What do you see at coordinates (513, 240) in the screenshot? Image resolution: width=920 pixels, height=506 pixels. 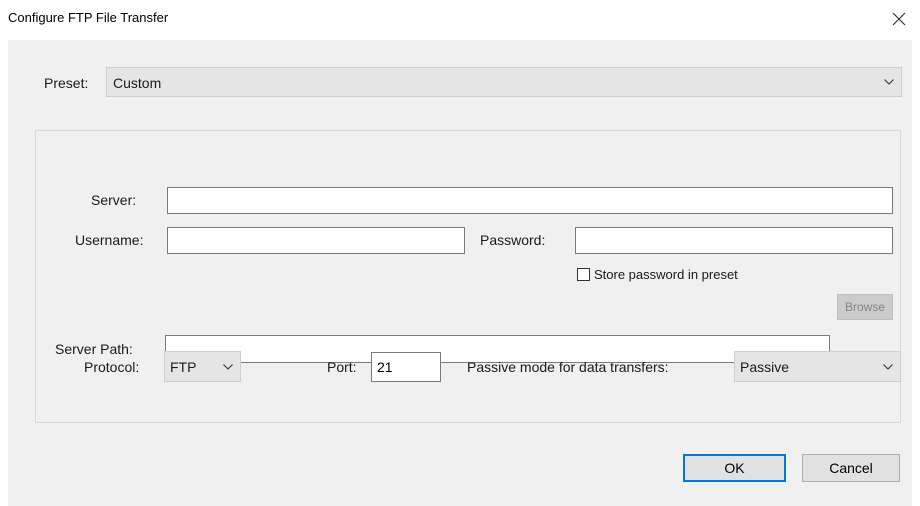 I see `password-label: Password:` at bounding box center [513, 240].